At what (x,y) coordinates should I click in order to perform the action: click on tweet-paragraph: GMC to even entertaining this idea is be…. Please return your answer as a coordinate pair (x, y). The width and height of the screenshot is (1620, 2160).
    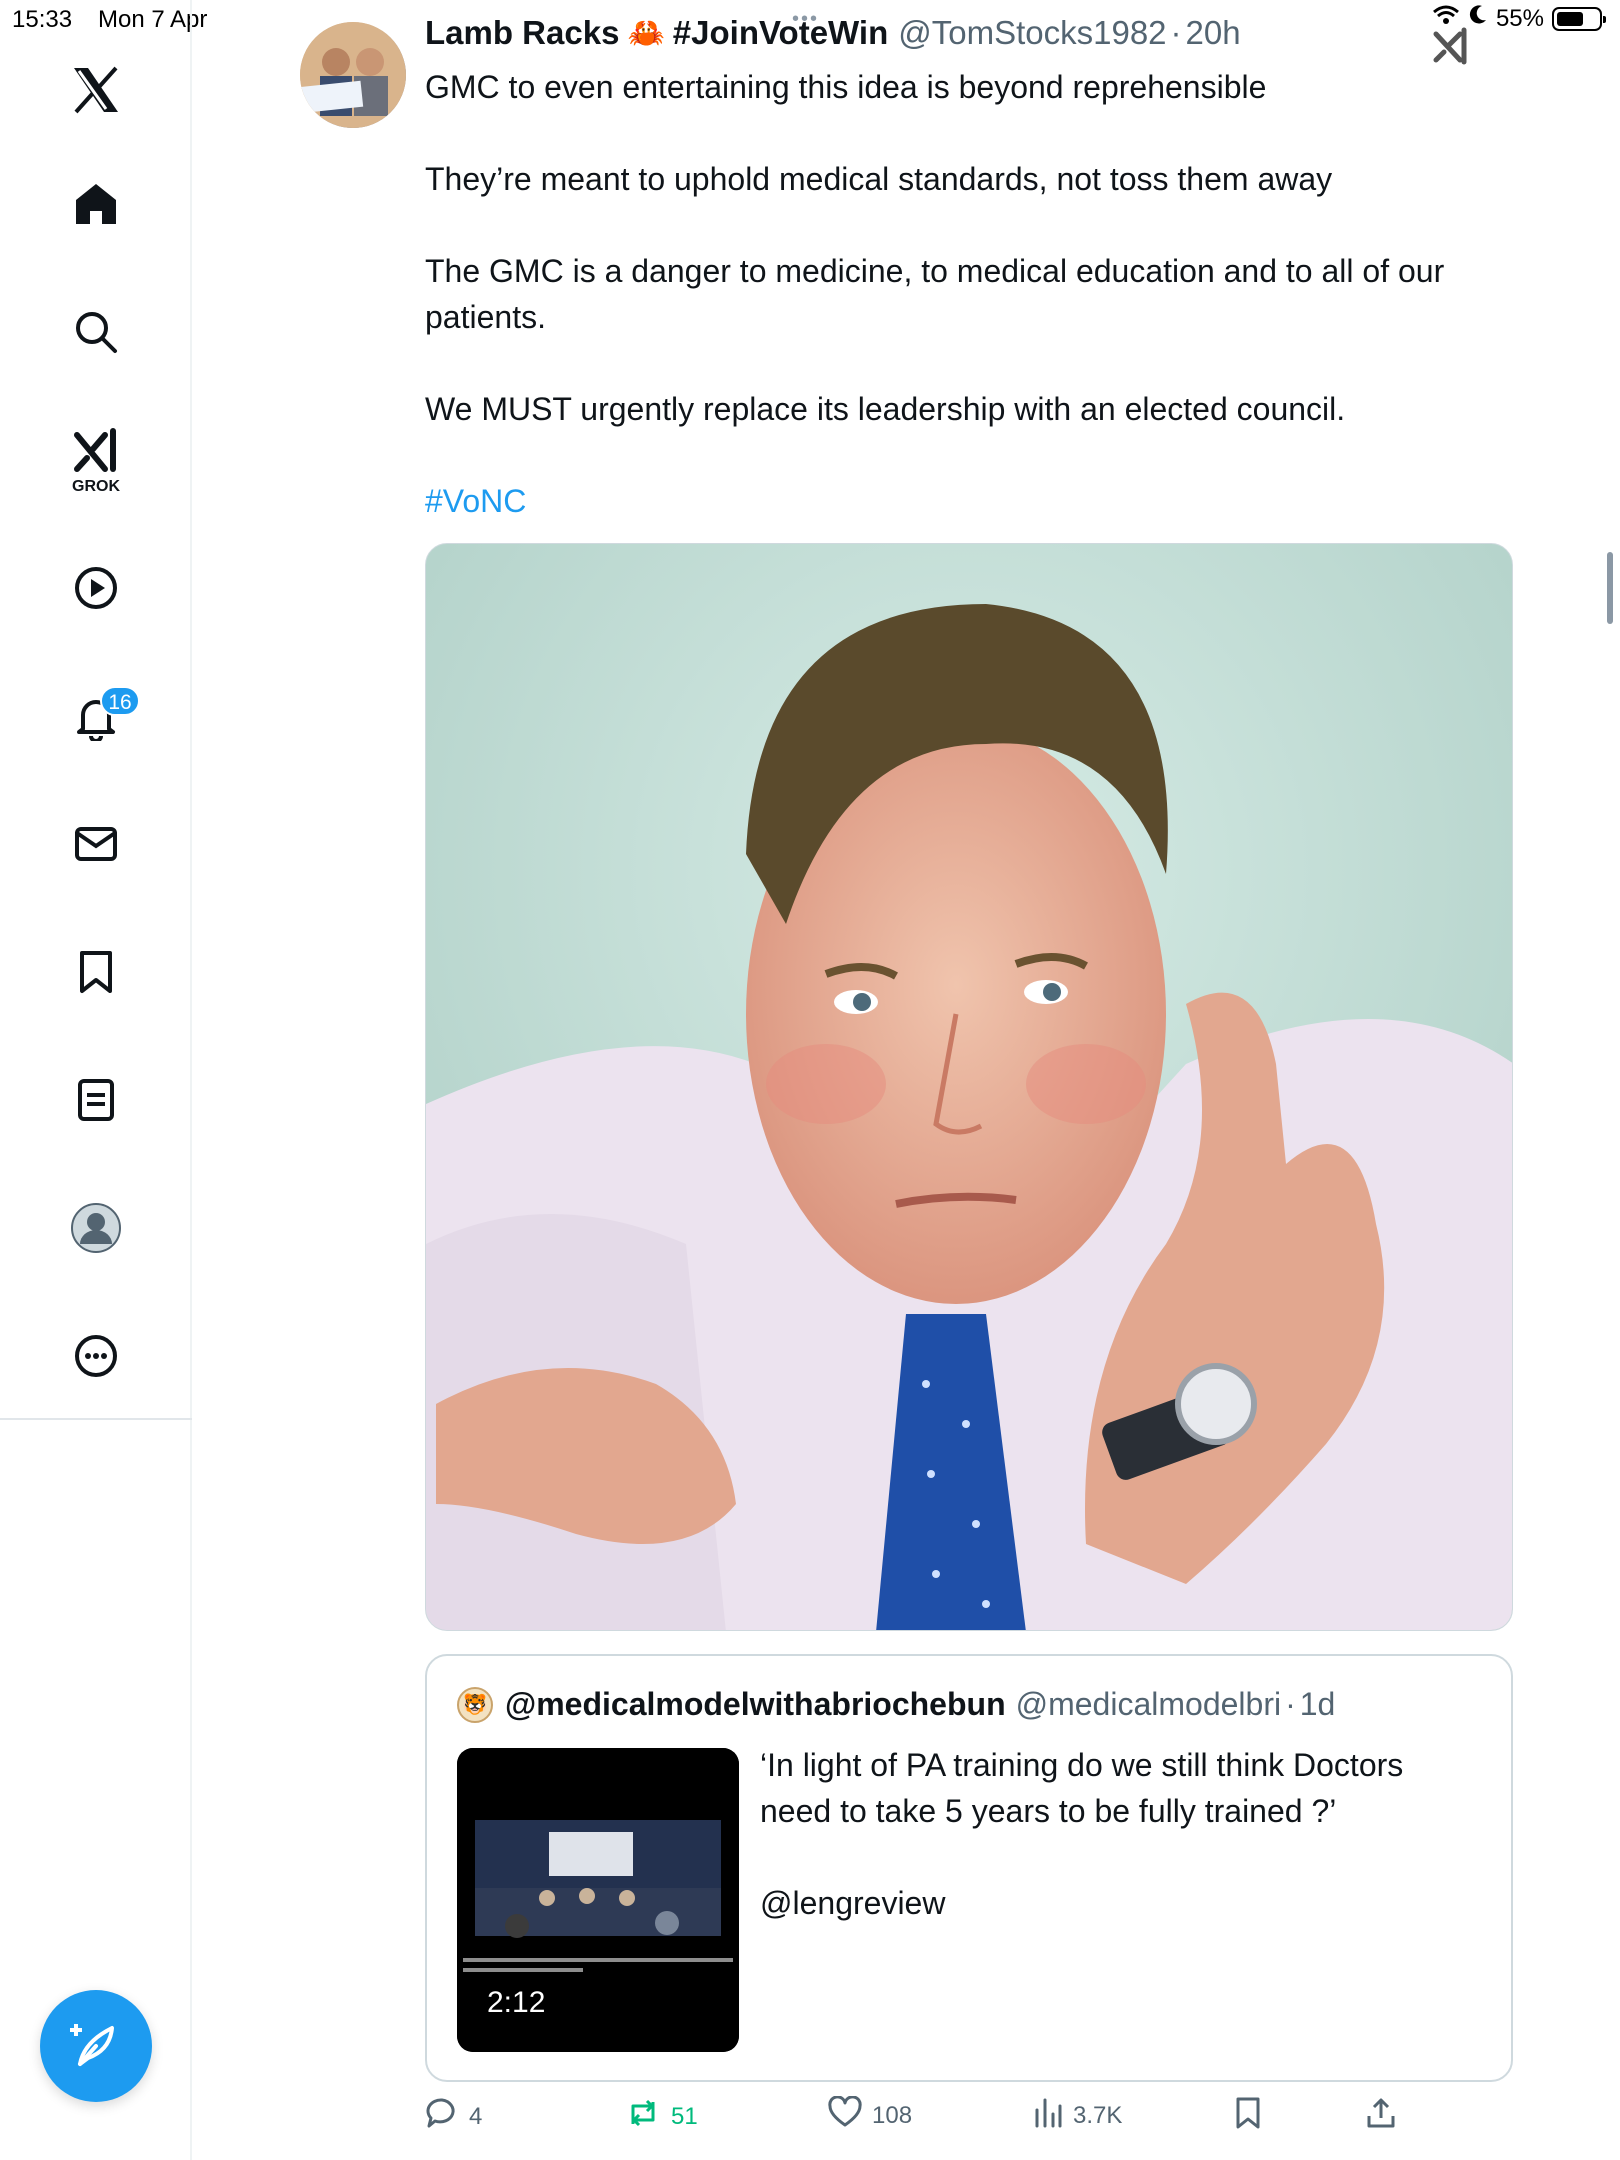
    Looking at the image, I should click on (846, 87).